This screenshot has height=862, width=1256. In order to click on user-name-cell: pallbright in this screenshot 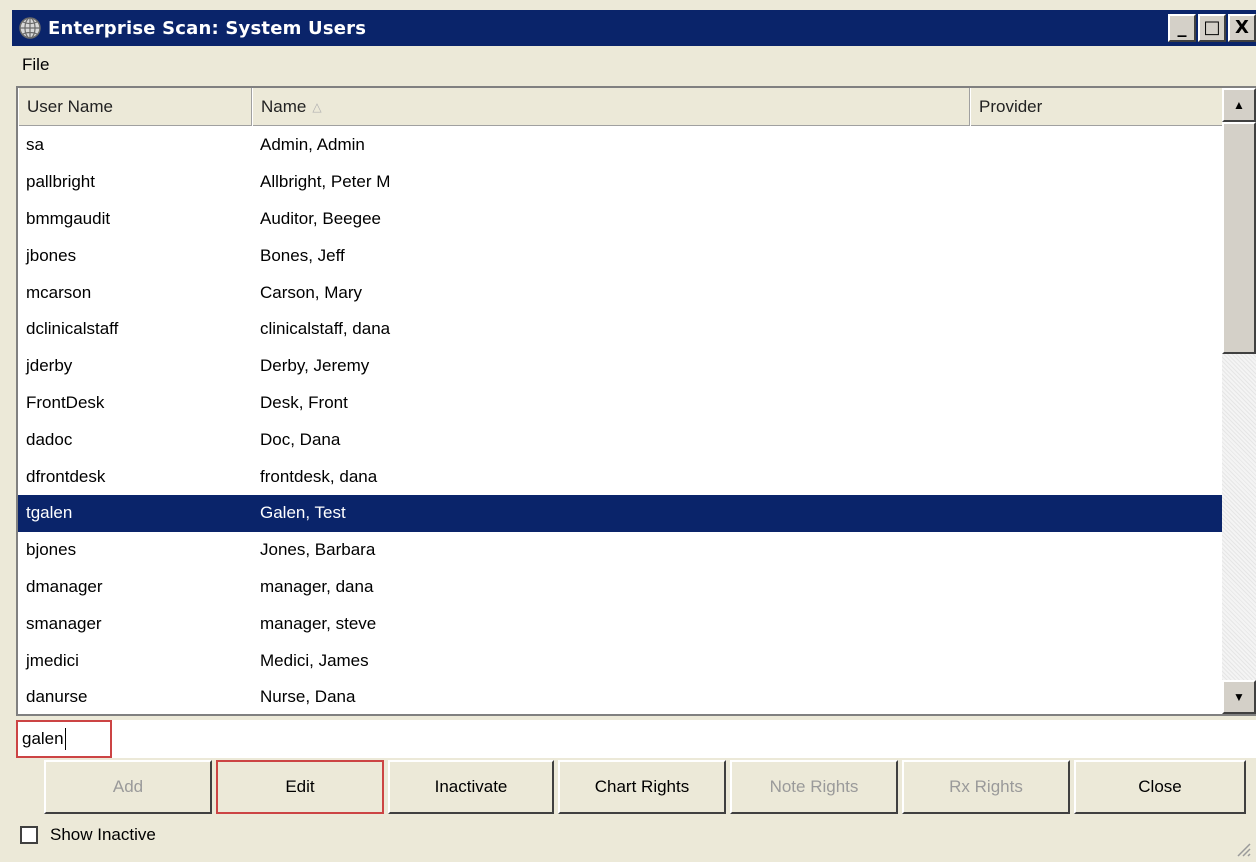, I will do `click(60, 182)`.